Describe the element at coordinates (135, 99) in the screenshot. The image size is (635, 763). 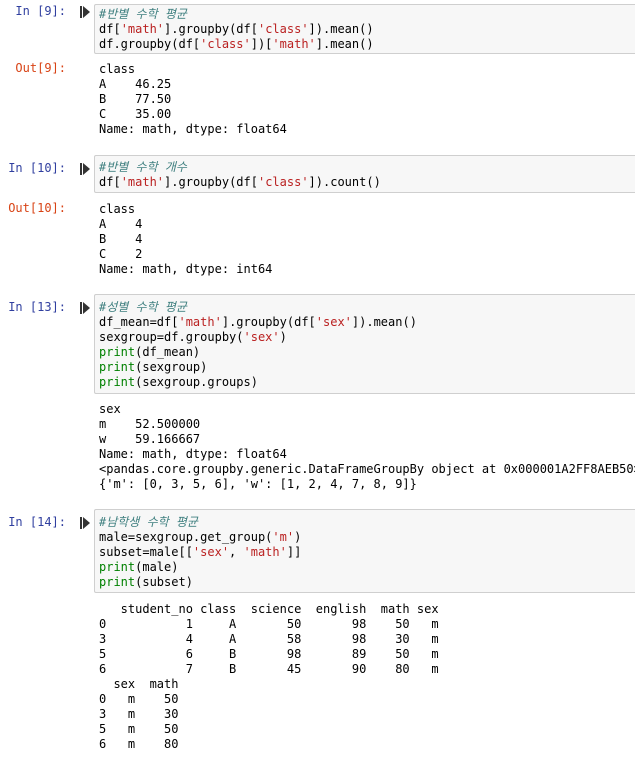
I see `output-line: B 77.50` at that location.